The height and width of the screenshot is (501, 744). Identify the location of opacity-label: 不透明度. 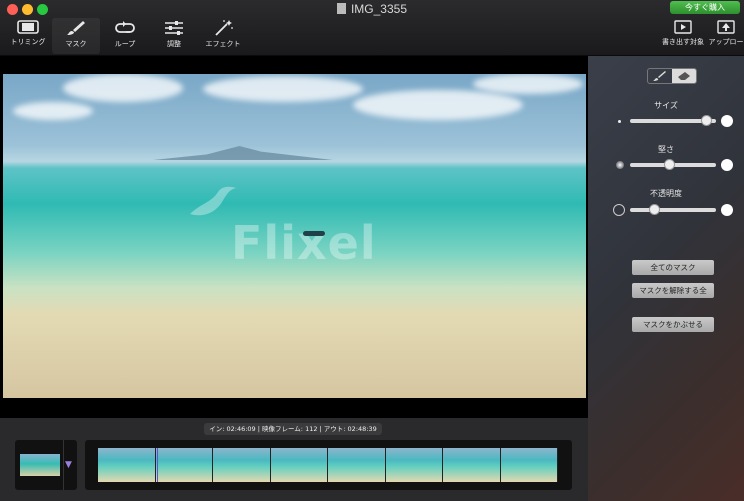
(666, 193).